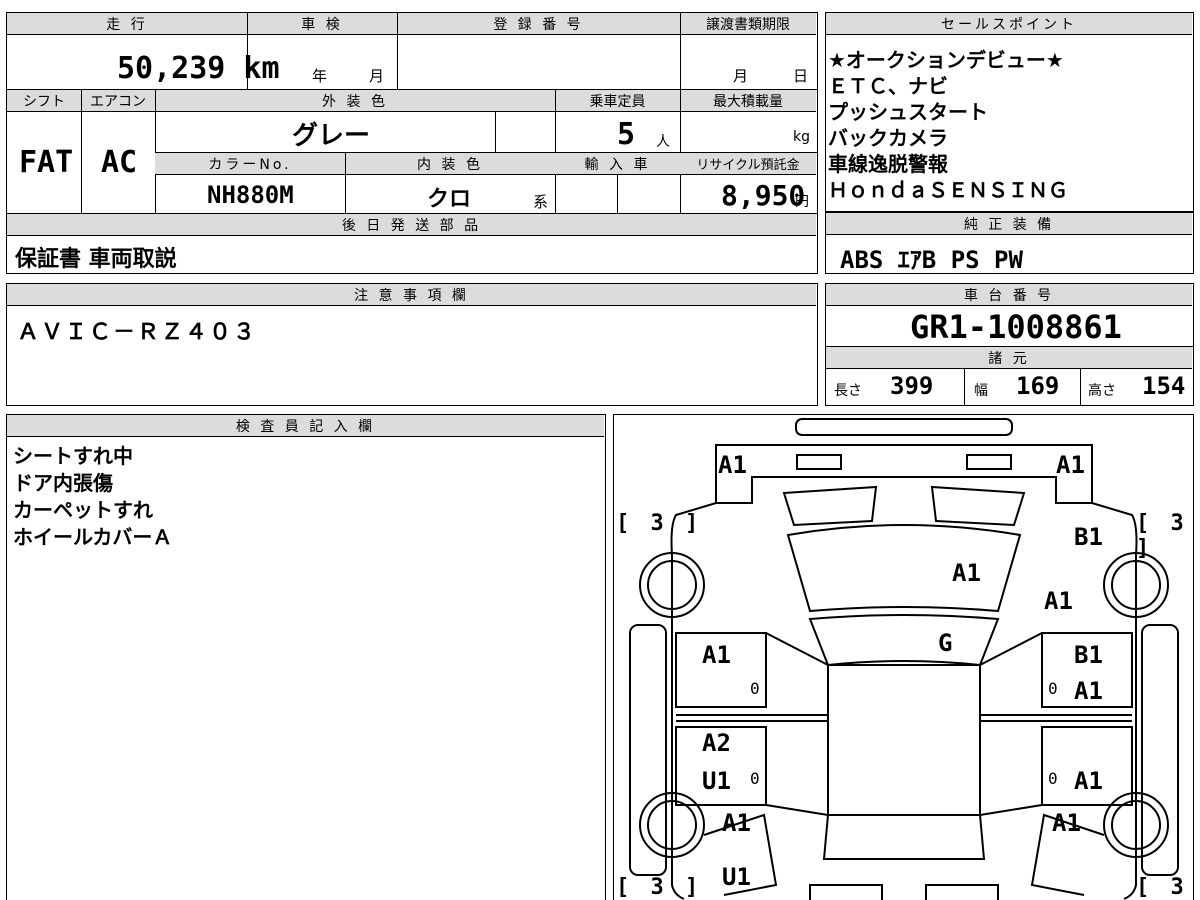 This screenshot has height=900, width=1200. What do you see at coordinates (948, 190) in the screenshot?
I see `sales-line-6: ＨｏｎｄａＳＥＮＳＩＮＧ` at bounding box center [948, 190].